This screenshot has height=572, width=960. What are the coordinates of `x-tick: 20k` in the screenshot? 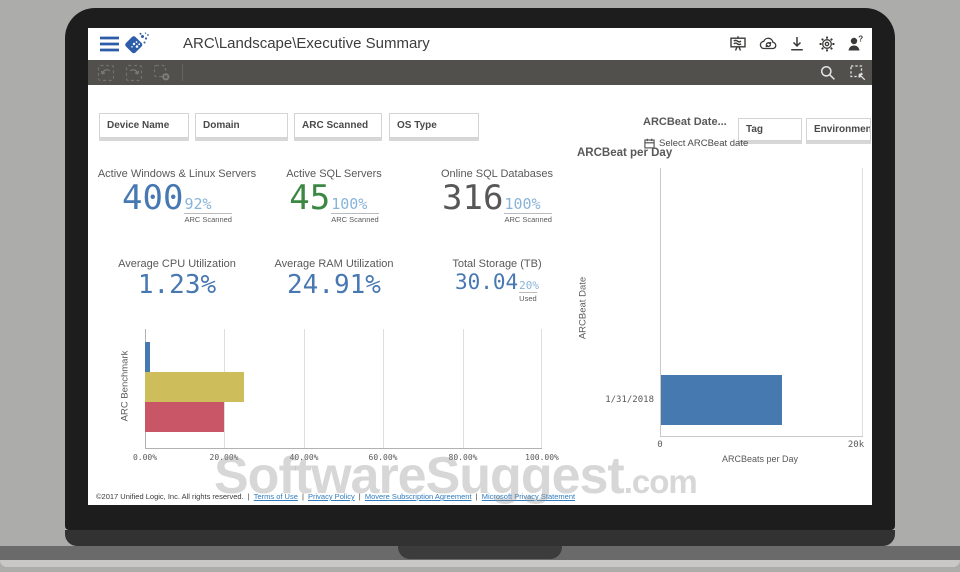 It's located at (856, 445).